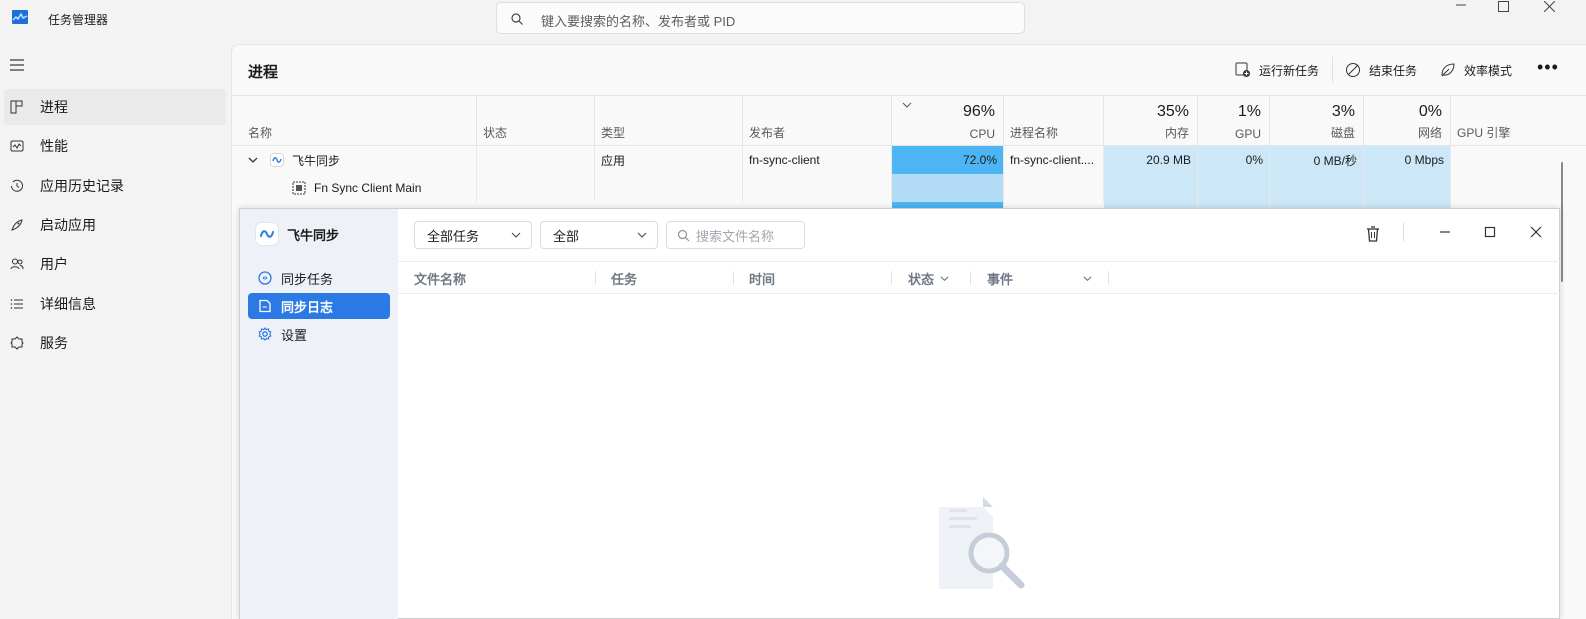  What do you see at coordinates (1503, 7) in the screenshot?
I see `maximize-button` at bounding box center [1503, 7].